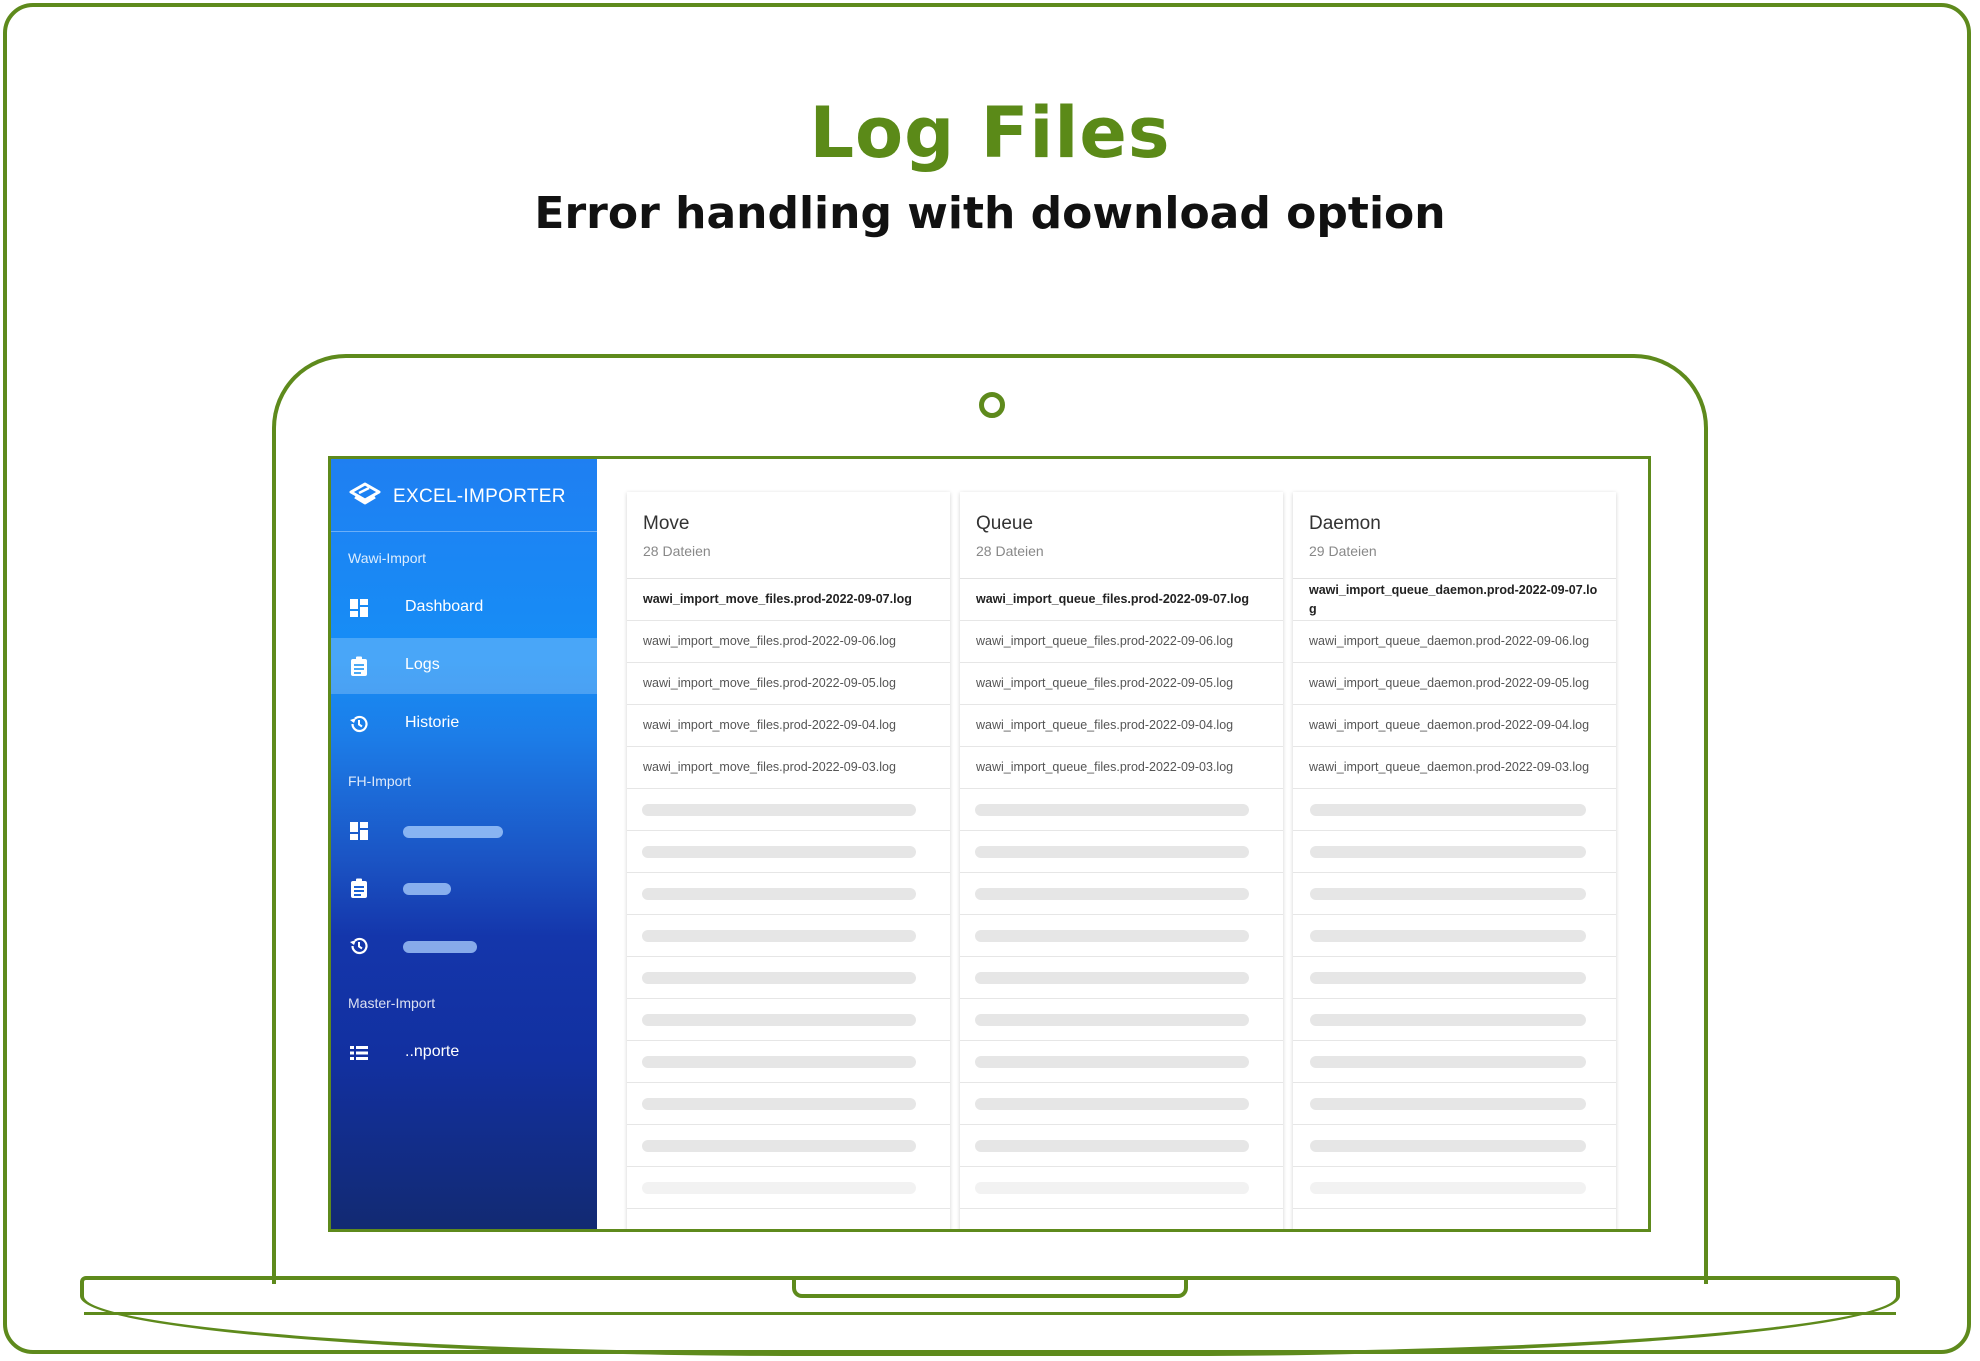  Describe the element at coordinates (464, 666) in the screenshot. I see `sidebar-item-logs: Logs` at that location.